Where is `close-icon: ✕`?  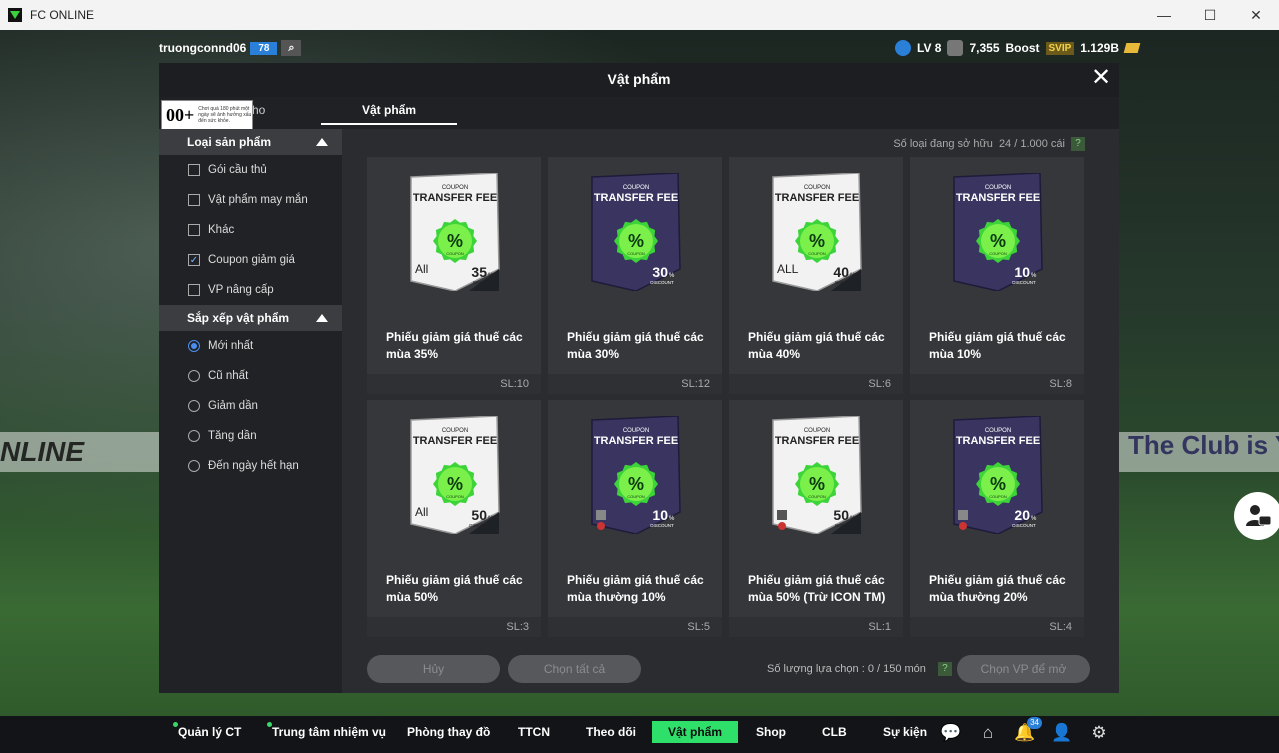
close-icon: ✕ is located at coordinates (1101, 78).